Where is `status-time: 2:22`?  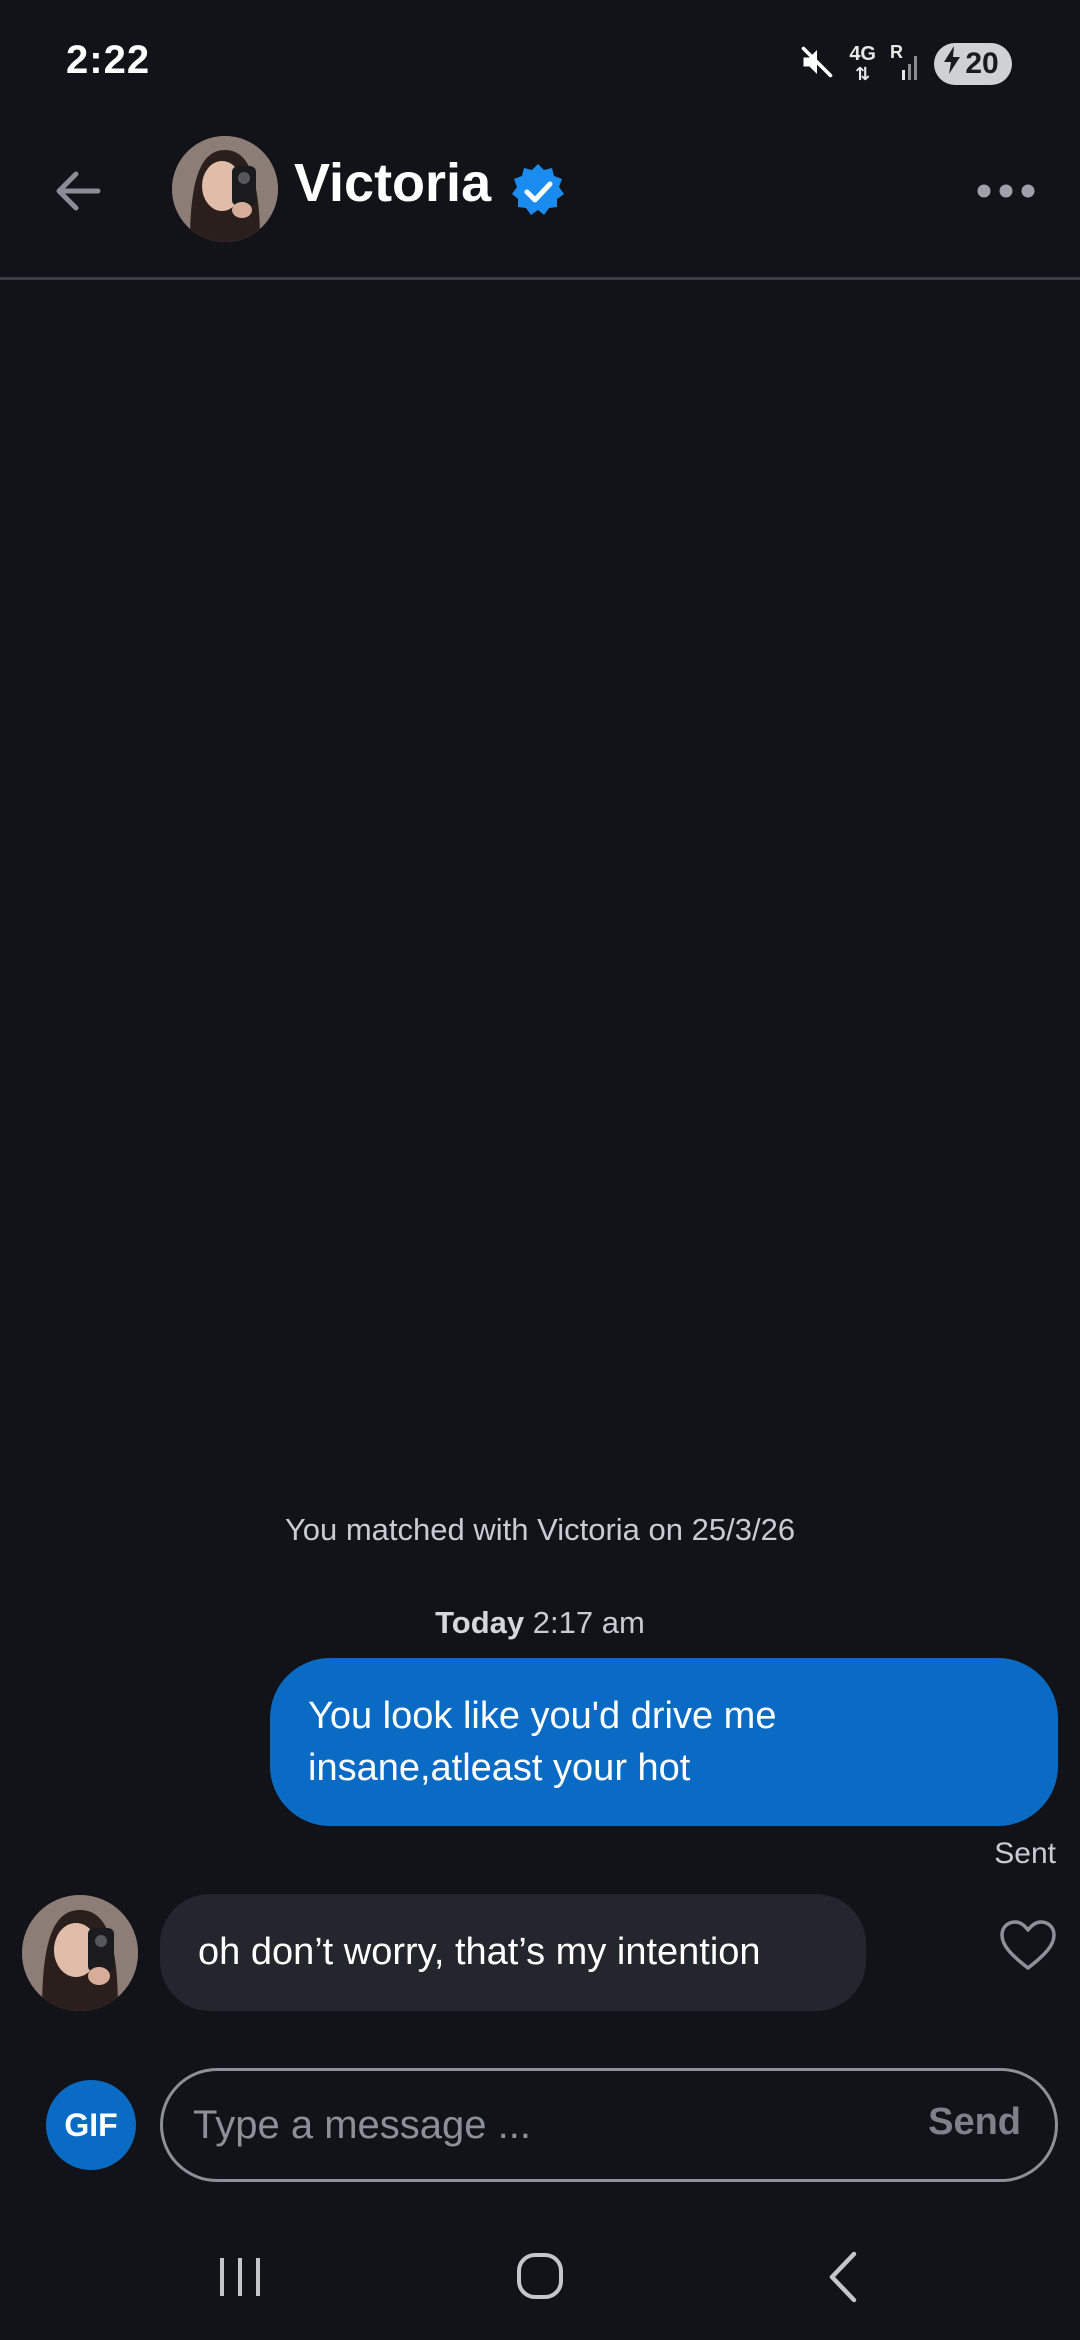 status-time: 2:22 is located at coordinates (108, 60).